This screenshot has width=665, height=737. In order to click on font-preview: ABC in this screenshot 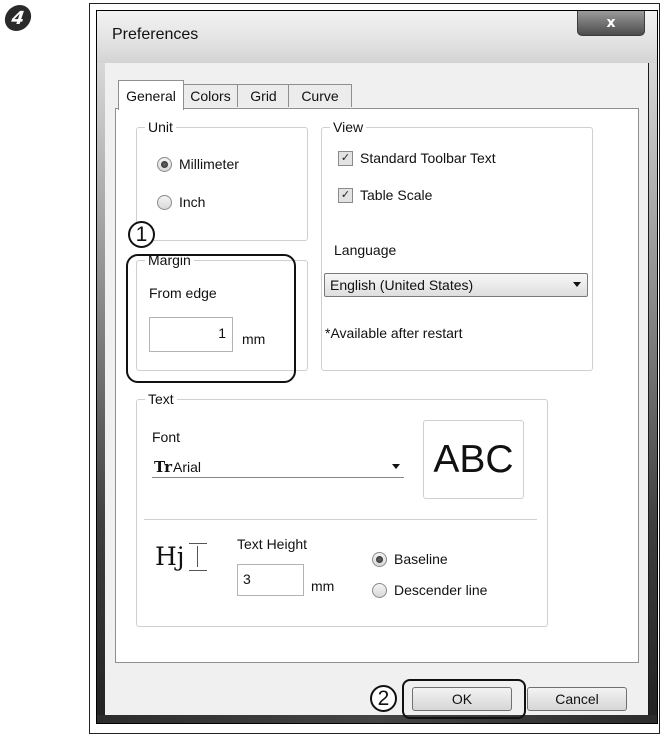, I will do `click(473, 459)`.